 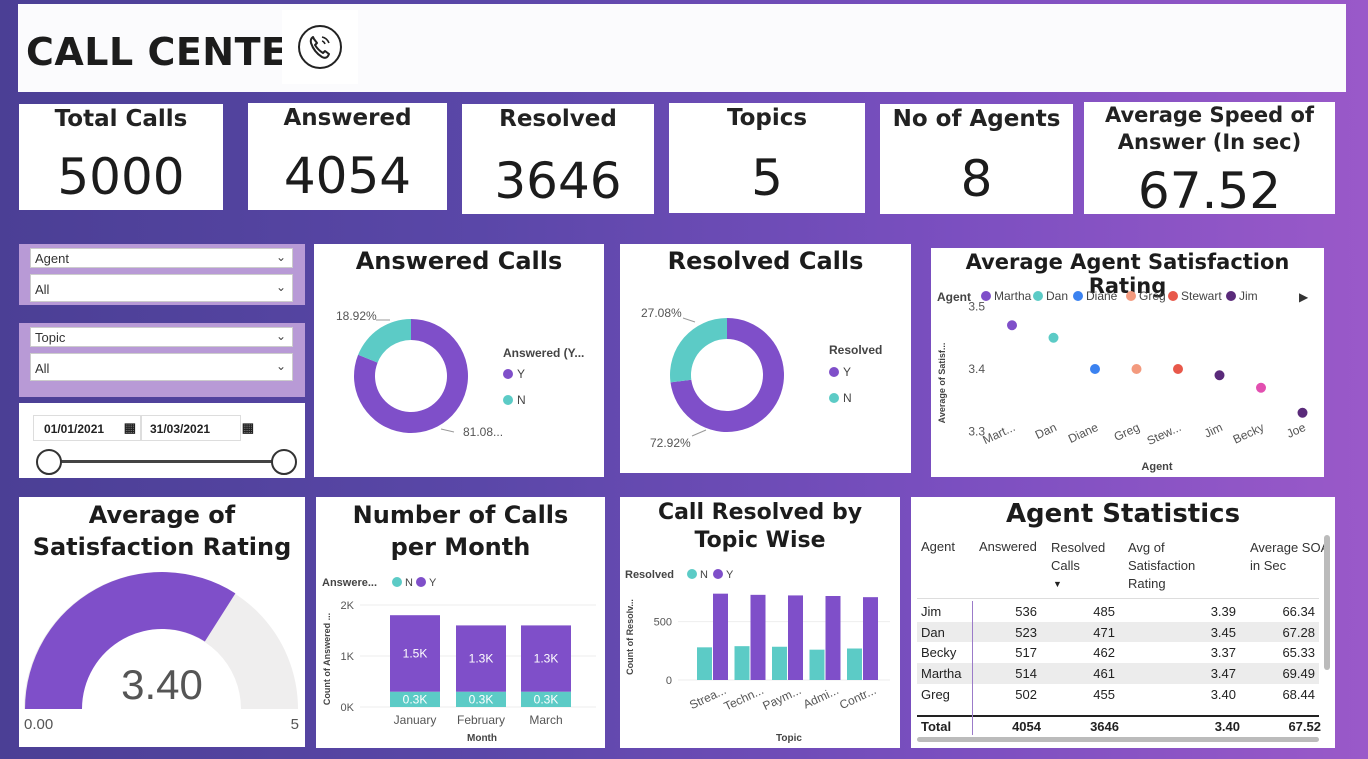 I want to click on table-row: Becky 517 462 3.37 65.33, so click(x=1118, y=653).